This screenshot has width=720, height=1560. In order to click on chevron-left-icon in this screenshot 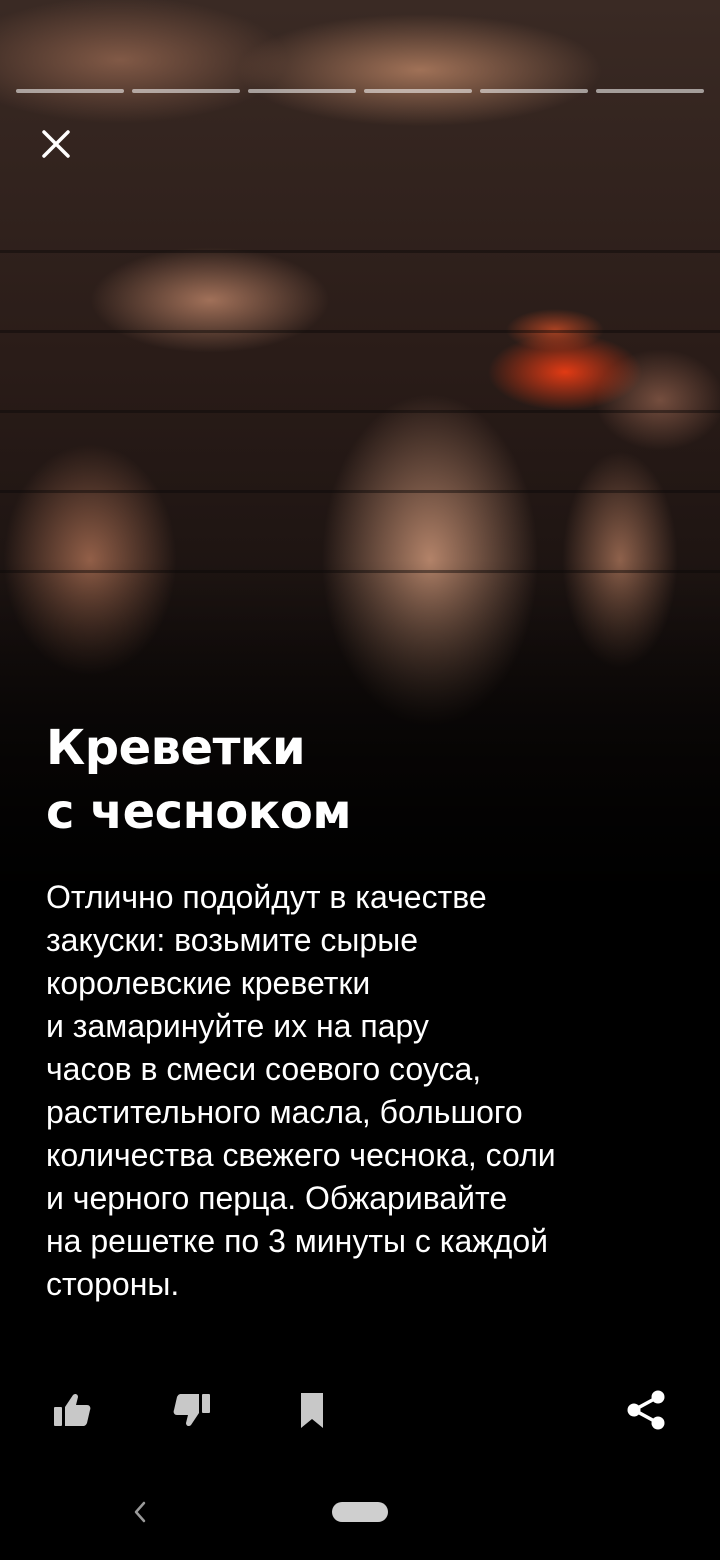, I will do `click(140, 1512)`.